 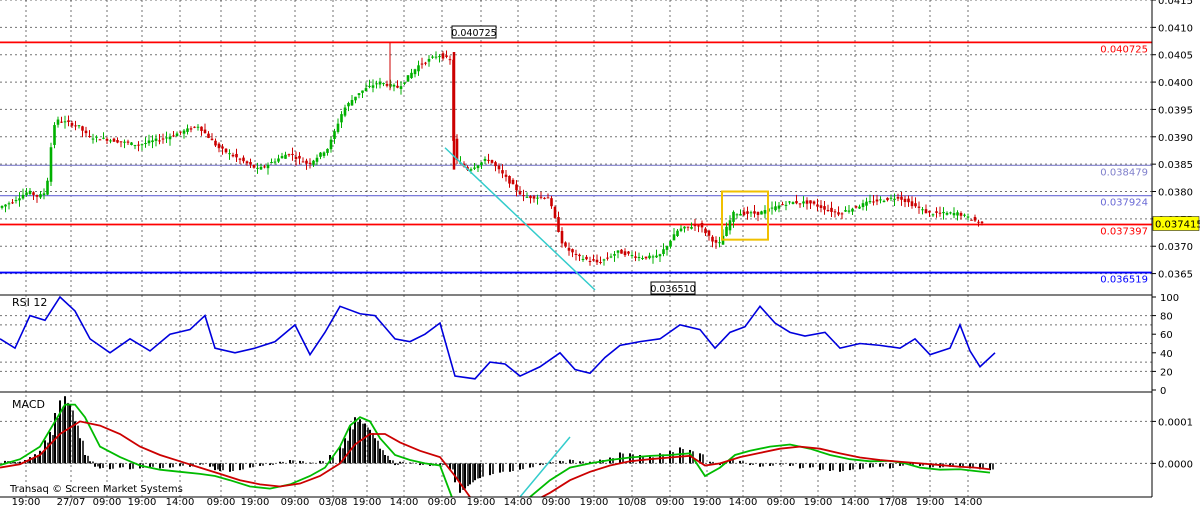 I want to click on x-tick-label: 10/08, so click(x=632, y=502).